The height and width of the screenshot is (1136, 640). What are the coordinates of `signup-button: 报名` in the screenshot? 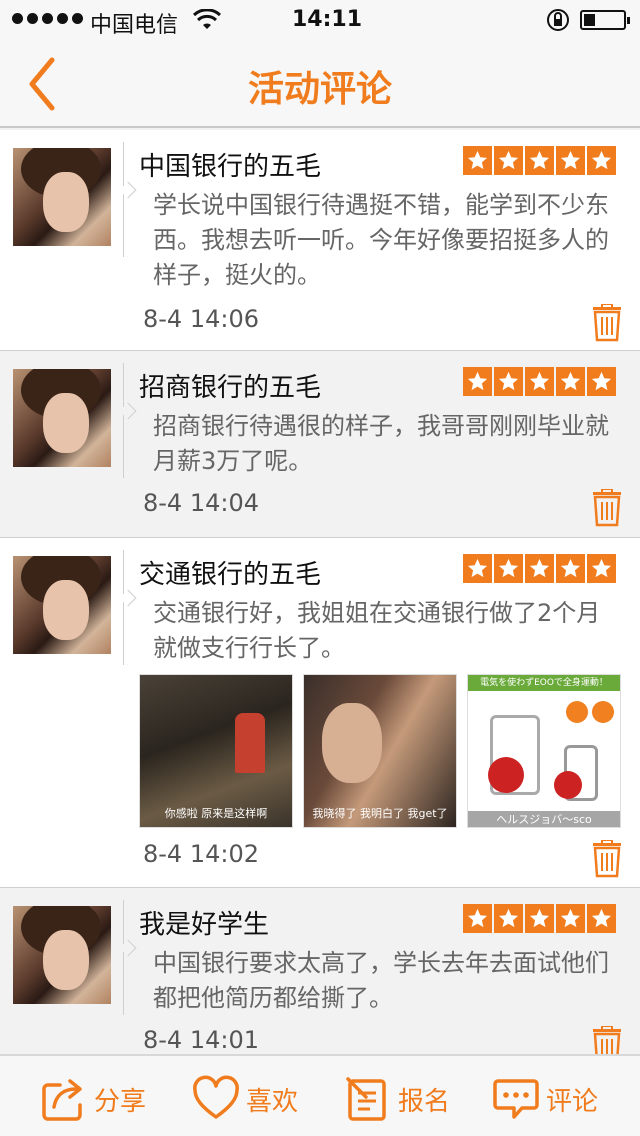 It's located at (397, 1099).